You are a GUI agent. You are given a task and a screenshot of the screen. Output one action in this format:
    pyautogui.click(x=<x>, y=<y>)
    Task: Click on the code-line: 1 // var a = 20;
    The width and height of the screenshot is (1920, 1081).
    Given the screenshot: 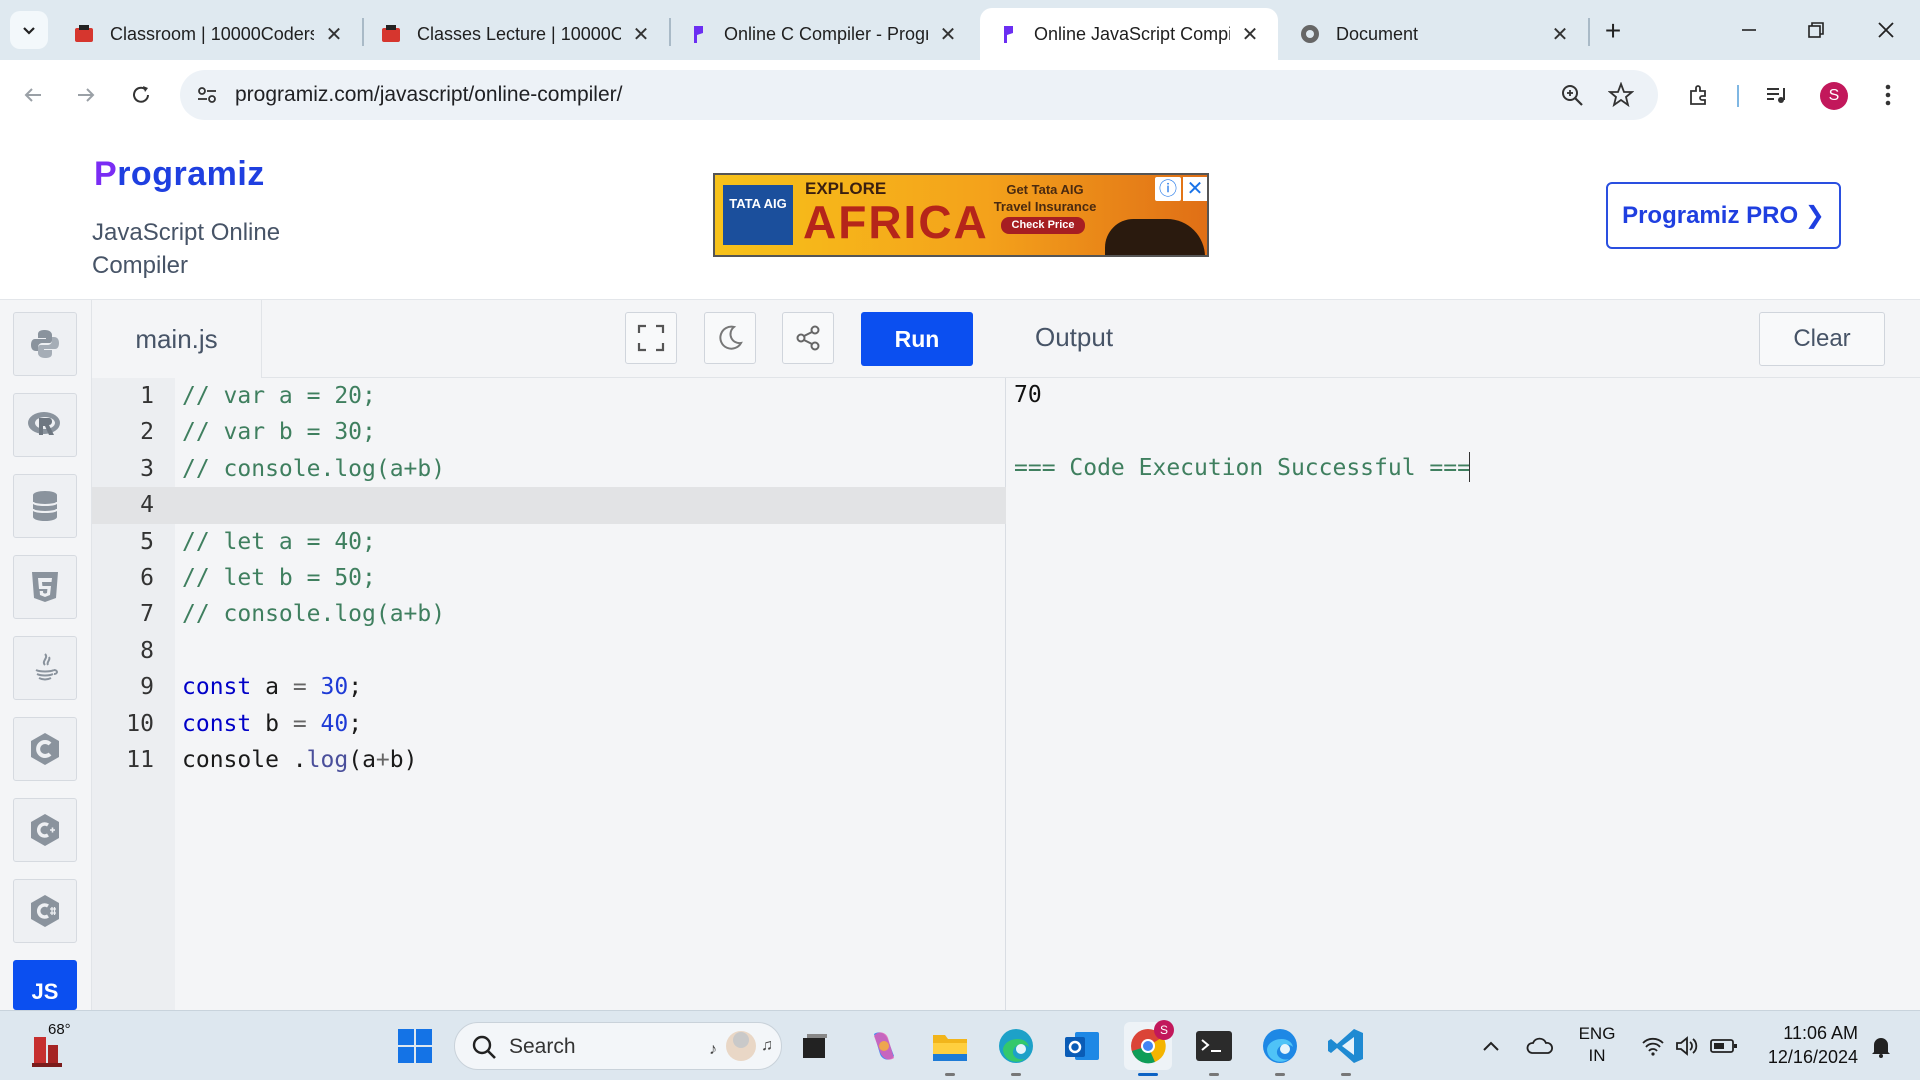 What is the action you would take?
    pyautogui.click(x=549, y=396)
    